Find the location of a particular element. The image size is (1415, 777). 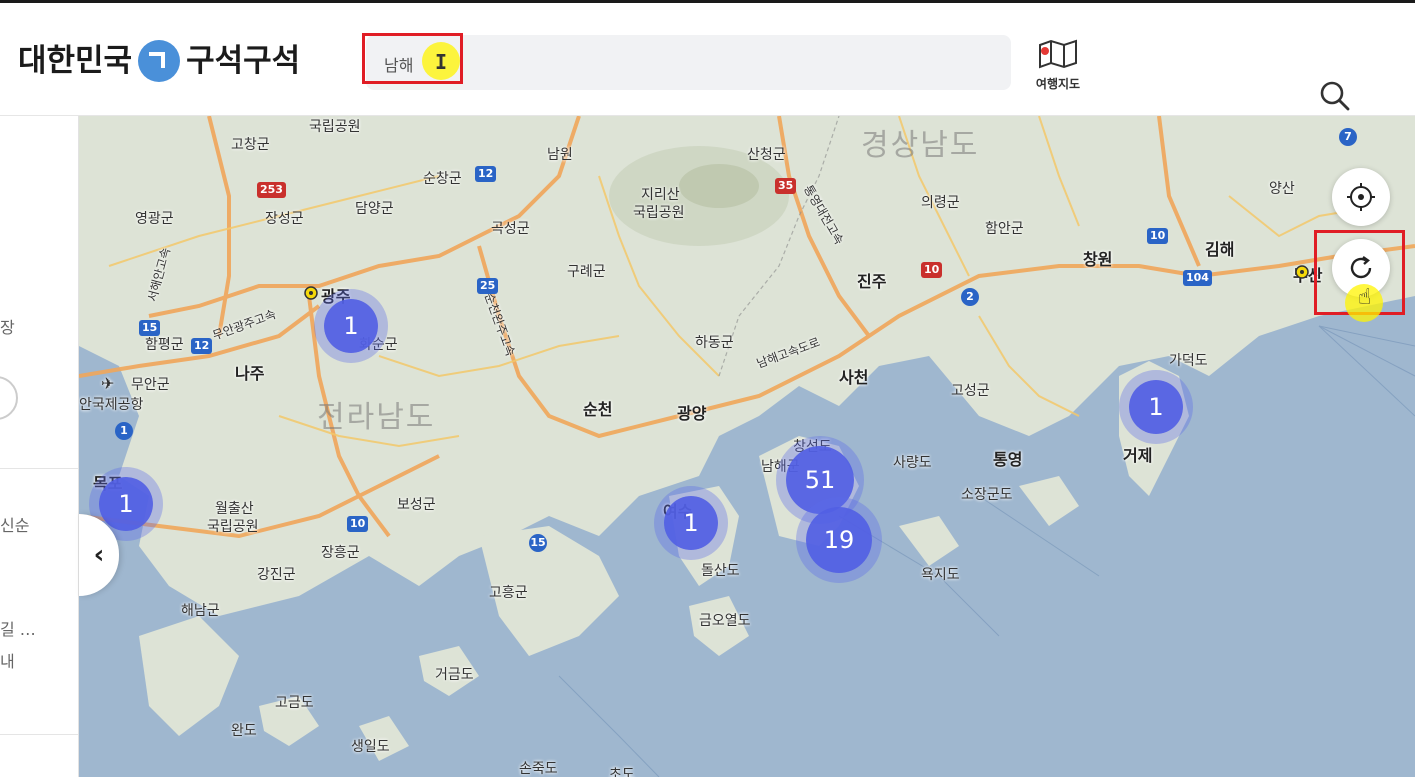

map-place-label: 산청군 is located at coordinates (766, 155).